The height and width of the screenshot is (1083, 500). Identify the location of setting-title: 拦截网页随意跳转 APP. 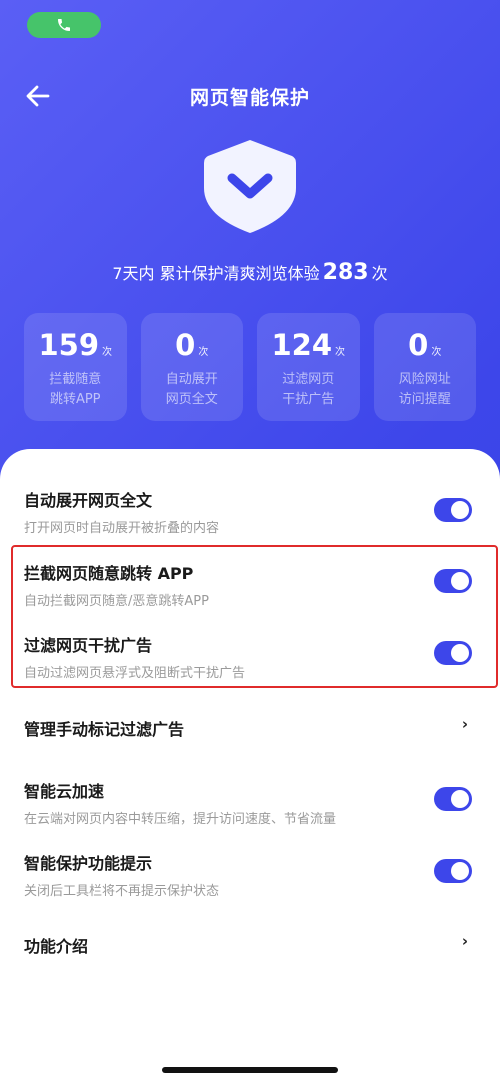
(109, 573).